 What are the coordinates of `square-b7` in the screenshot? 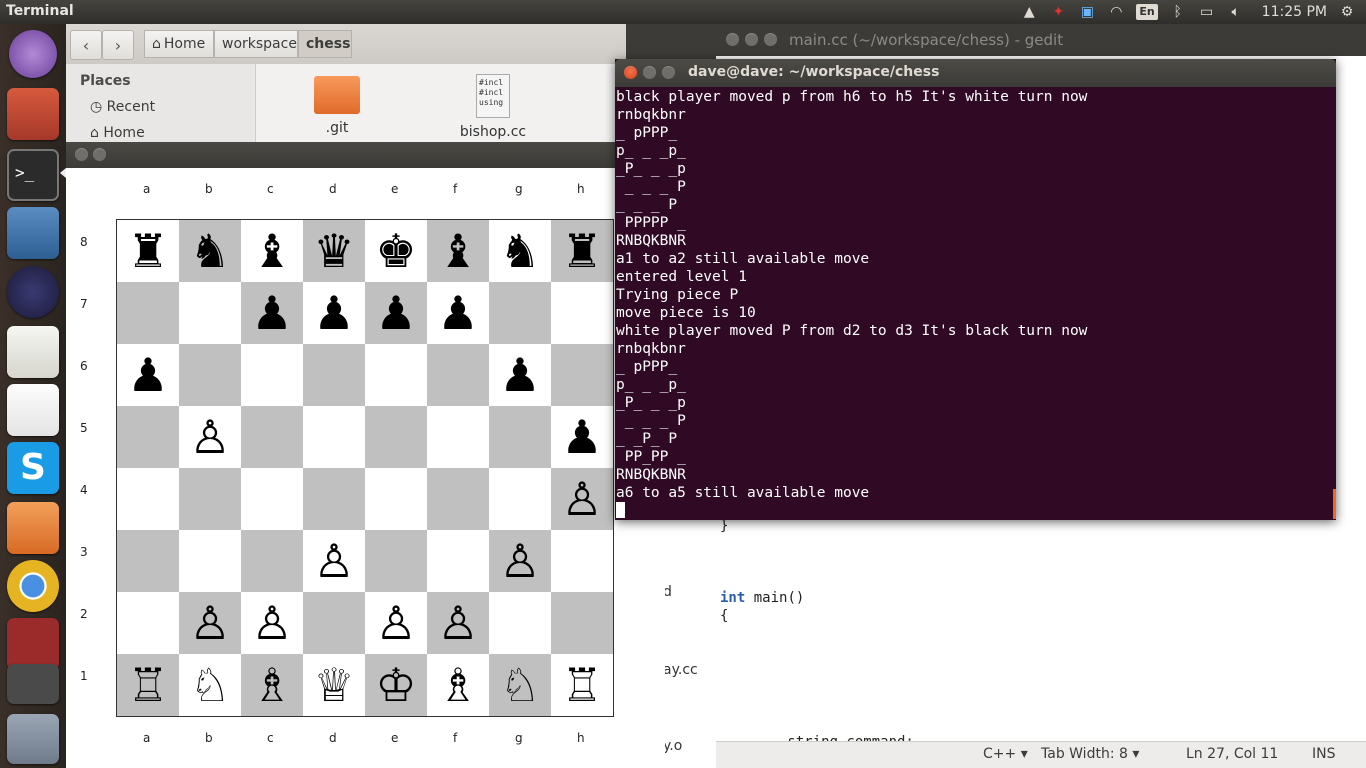 It's located at (210, 313).